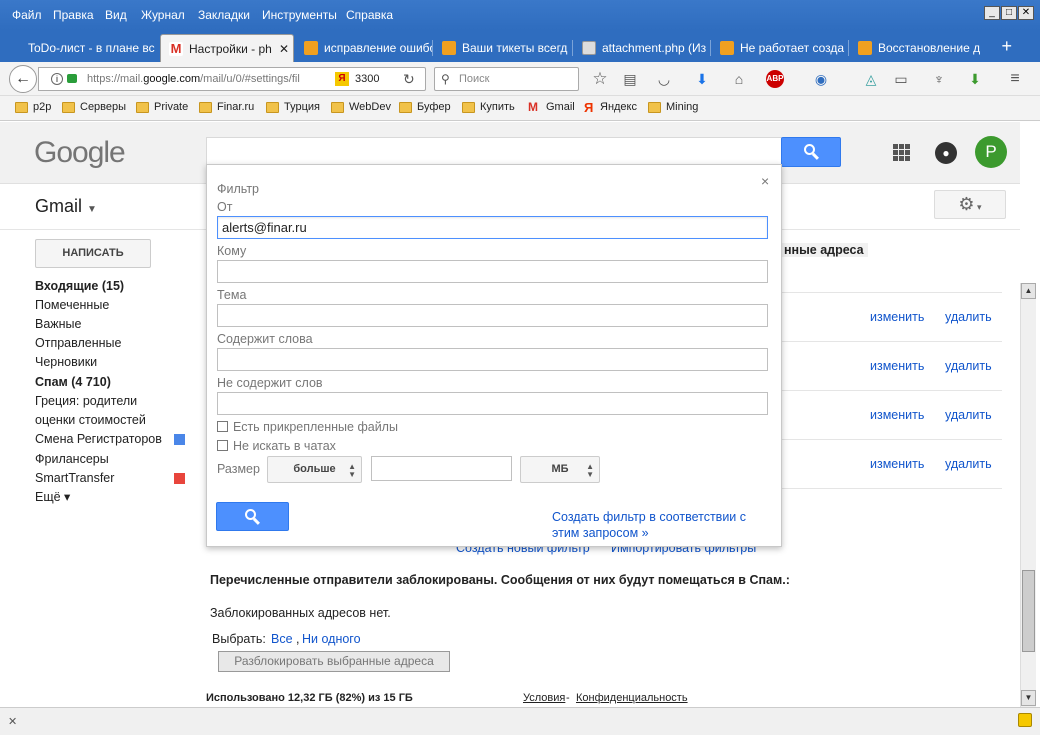 The width and height of the screenshot is (1040, 735). What do you see at coordinates (224, 15) in the screenshot?
I see `menu-bookmarks: Закладки` at bounding box center [224, 15].